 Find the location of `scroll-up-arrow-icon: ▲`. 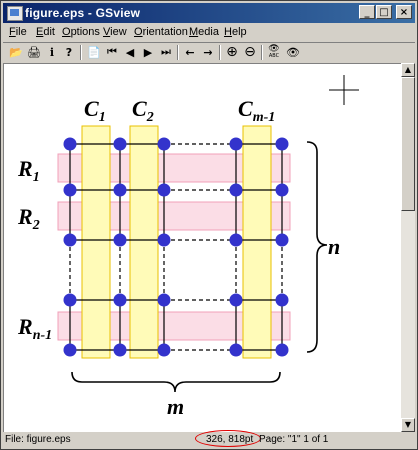

scroll-up-arrow-icon: ▲ is located at coordinates (408, 70).